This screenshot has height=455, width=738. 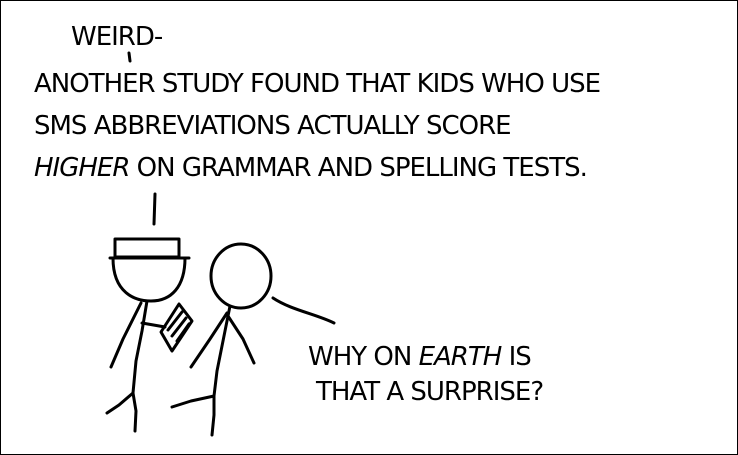 What do you see at coordinates (129, 57) in the screenshot?
I see `speech-tick-weird` at bounding box center [129, 57].